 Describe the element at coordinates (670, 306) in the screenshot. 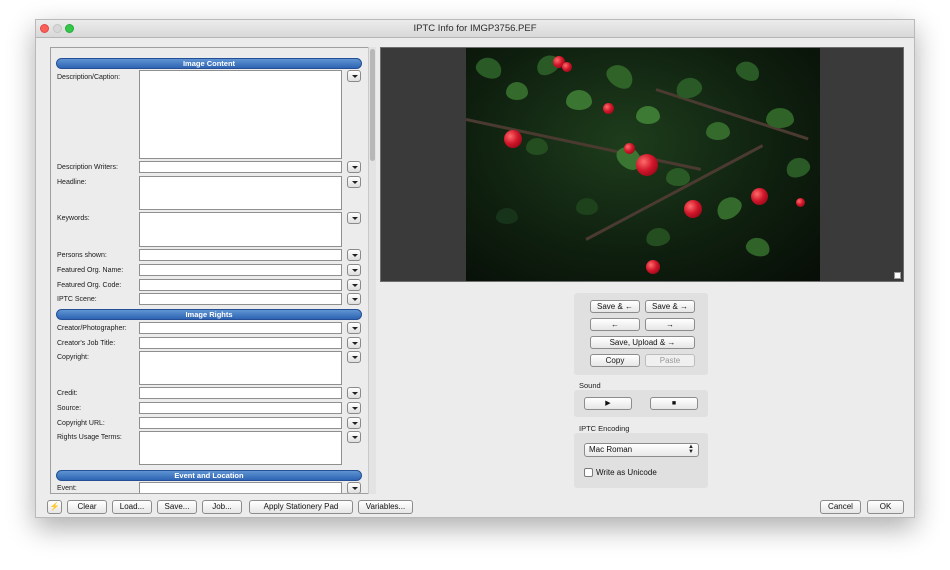

I see `save-next-button: Save & →` at that location.